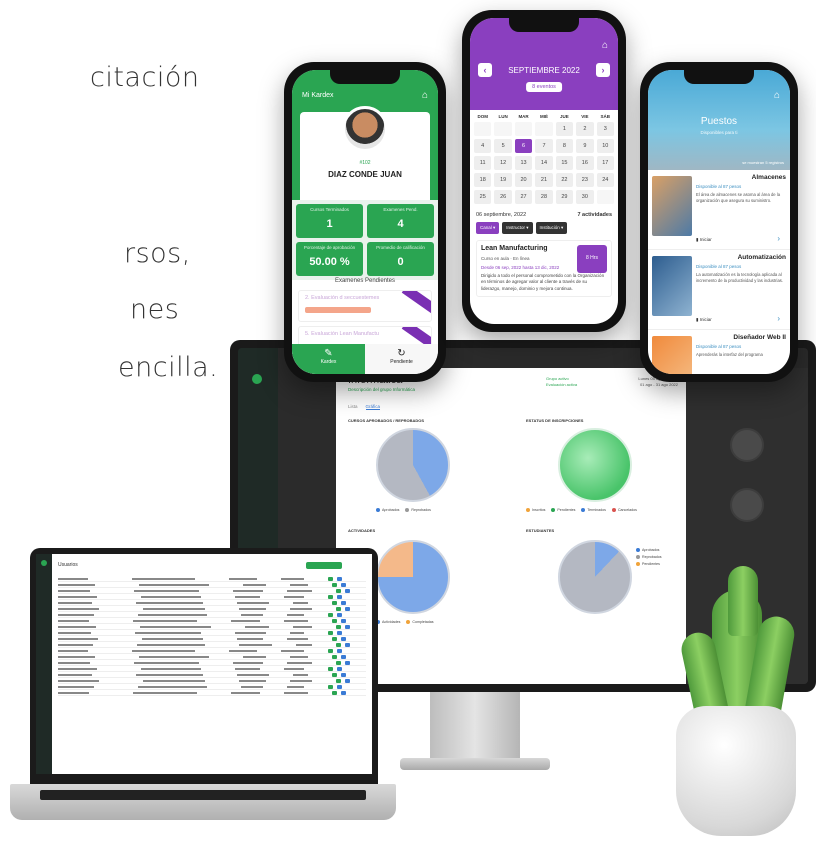 The width and height of the screenshot is (816, 849). I want to click on sidebar-logo-icon, so click(257, 379).